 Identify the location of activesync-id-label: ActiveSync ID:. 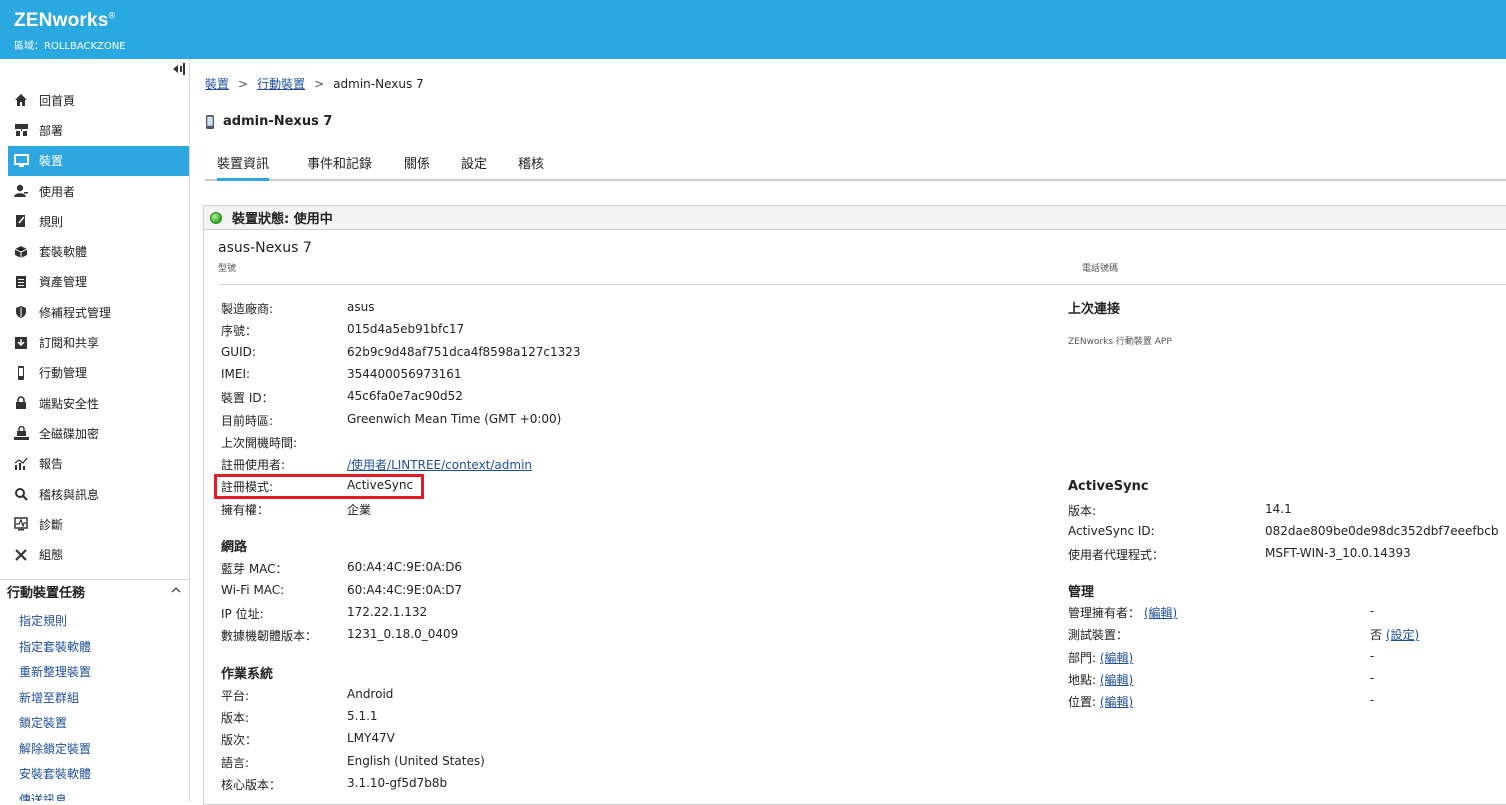
(1111, 531).